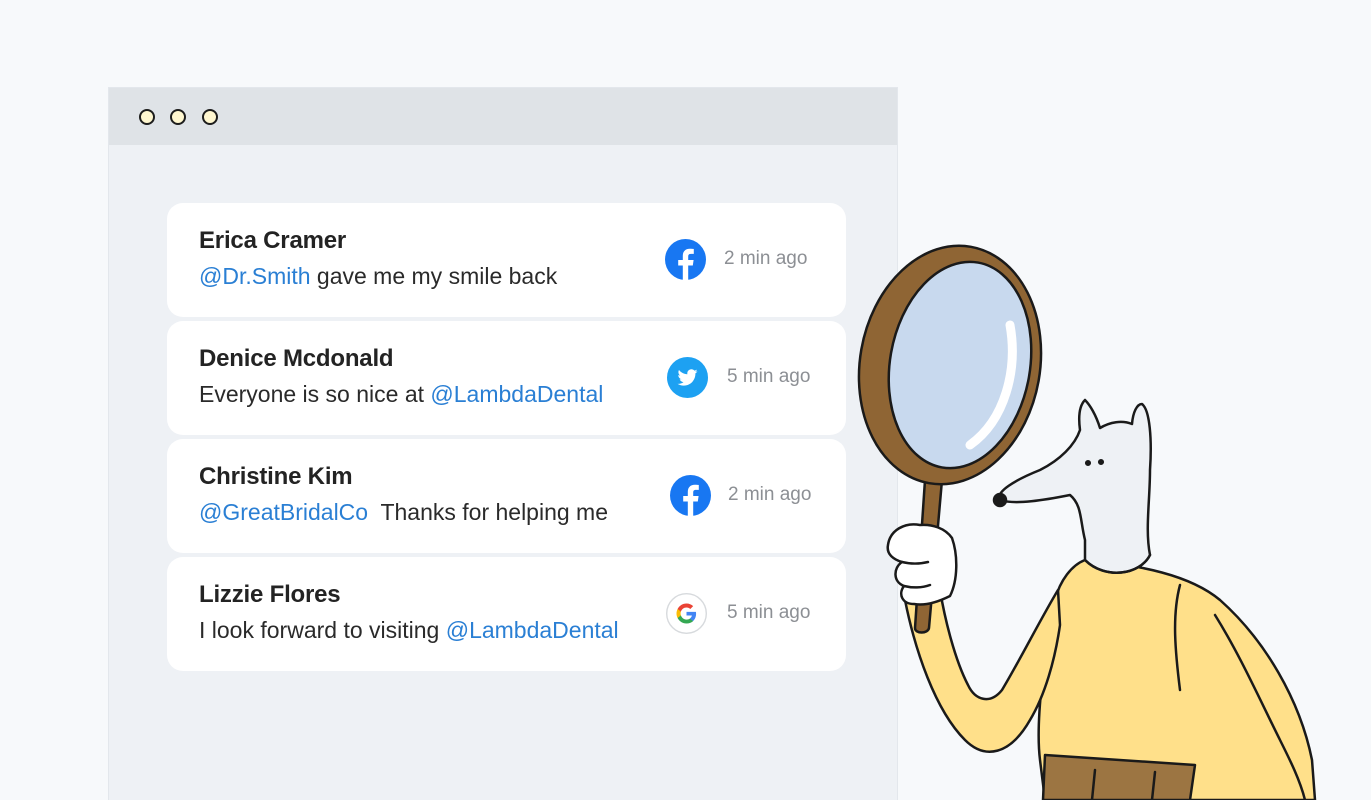 This screenshot has width=1371, height=800. I want to click on message-text: Everyone is so nice at, so click(315, 394).